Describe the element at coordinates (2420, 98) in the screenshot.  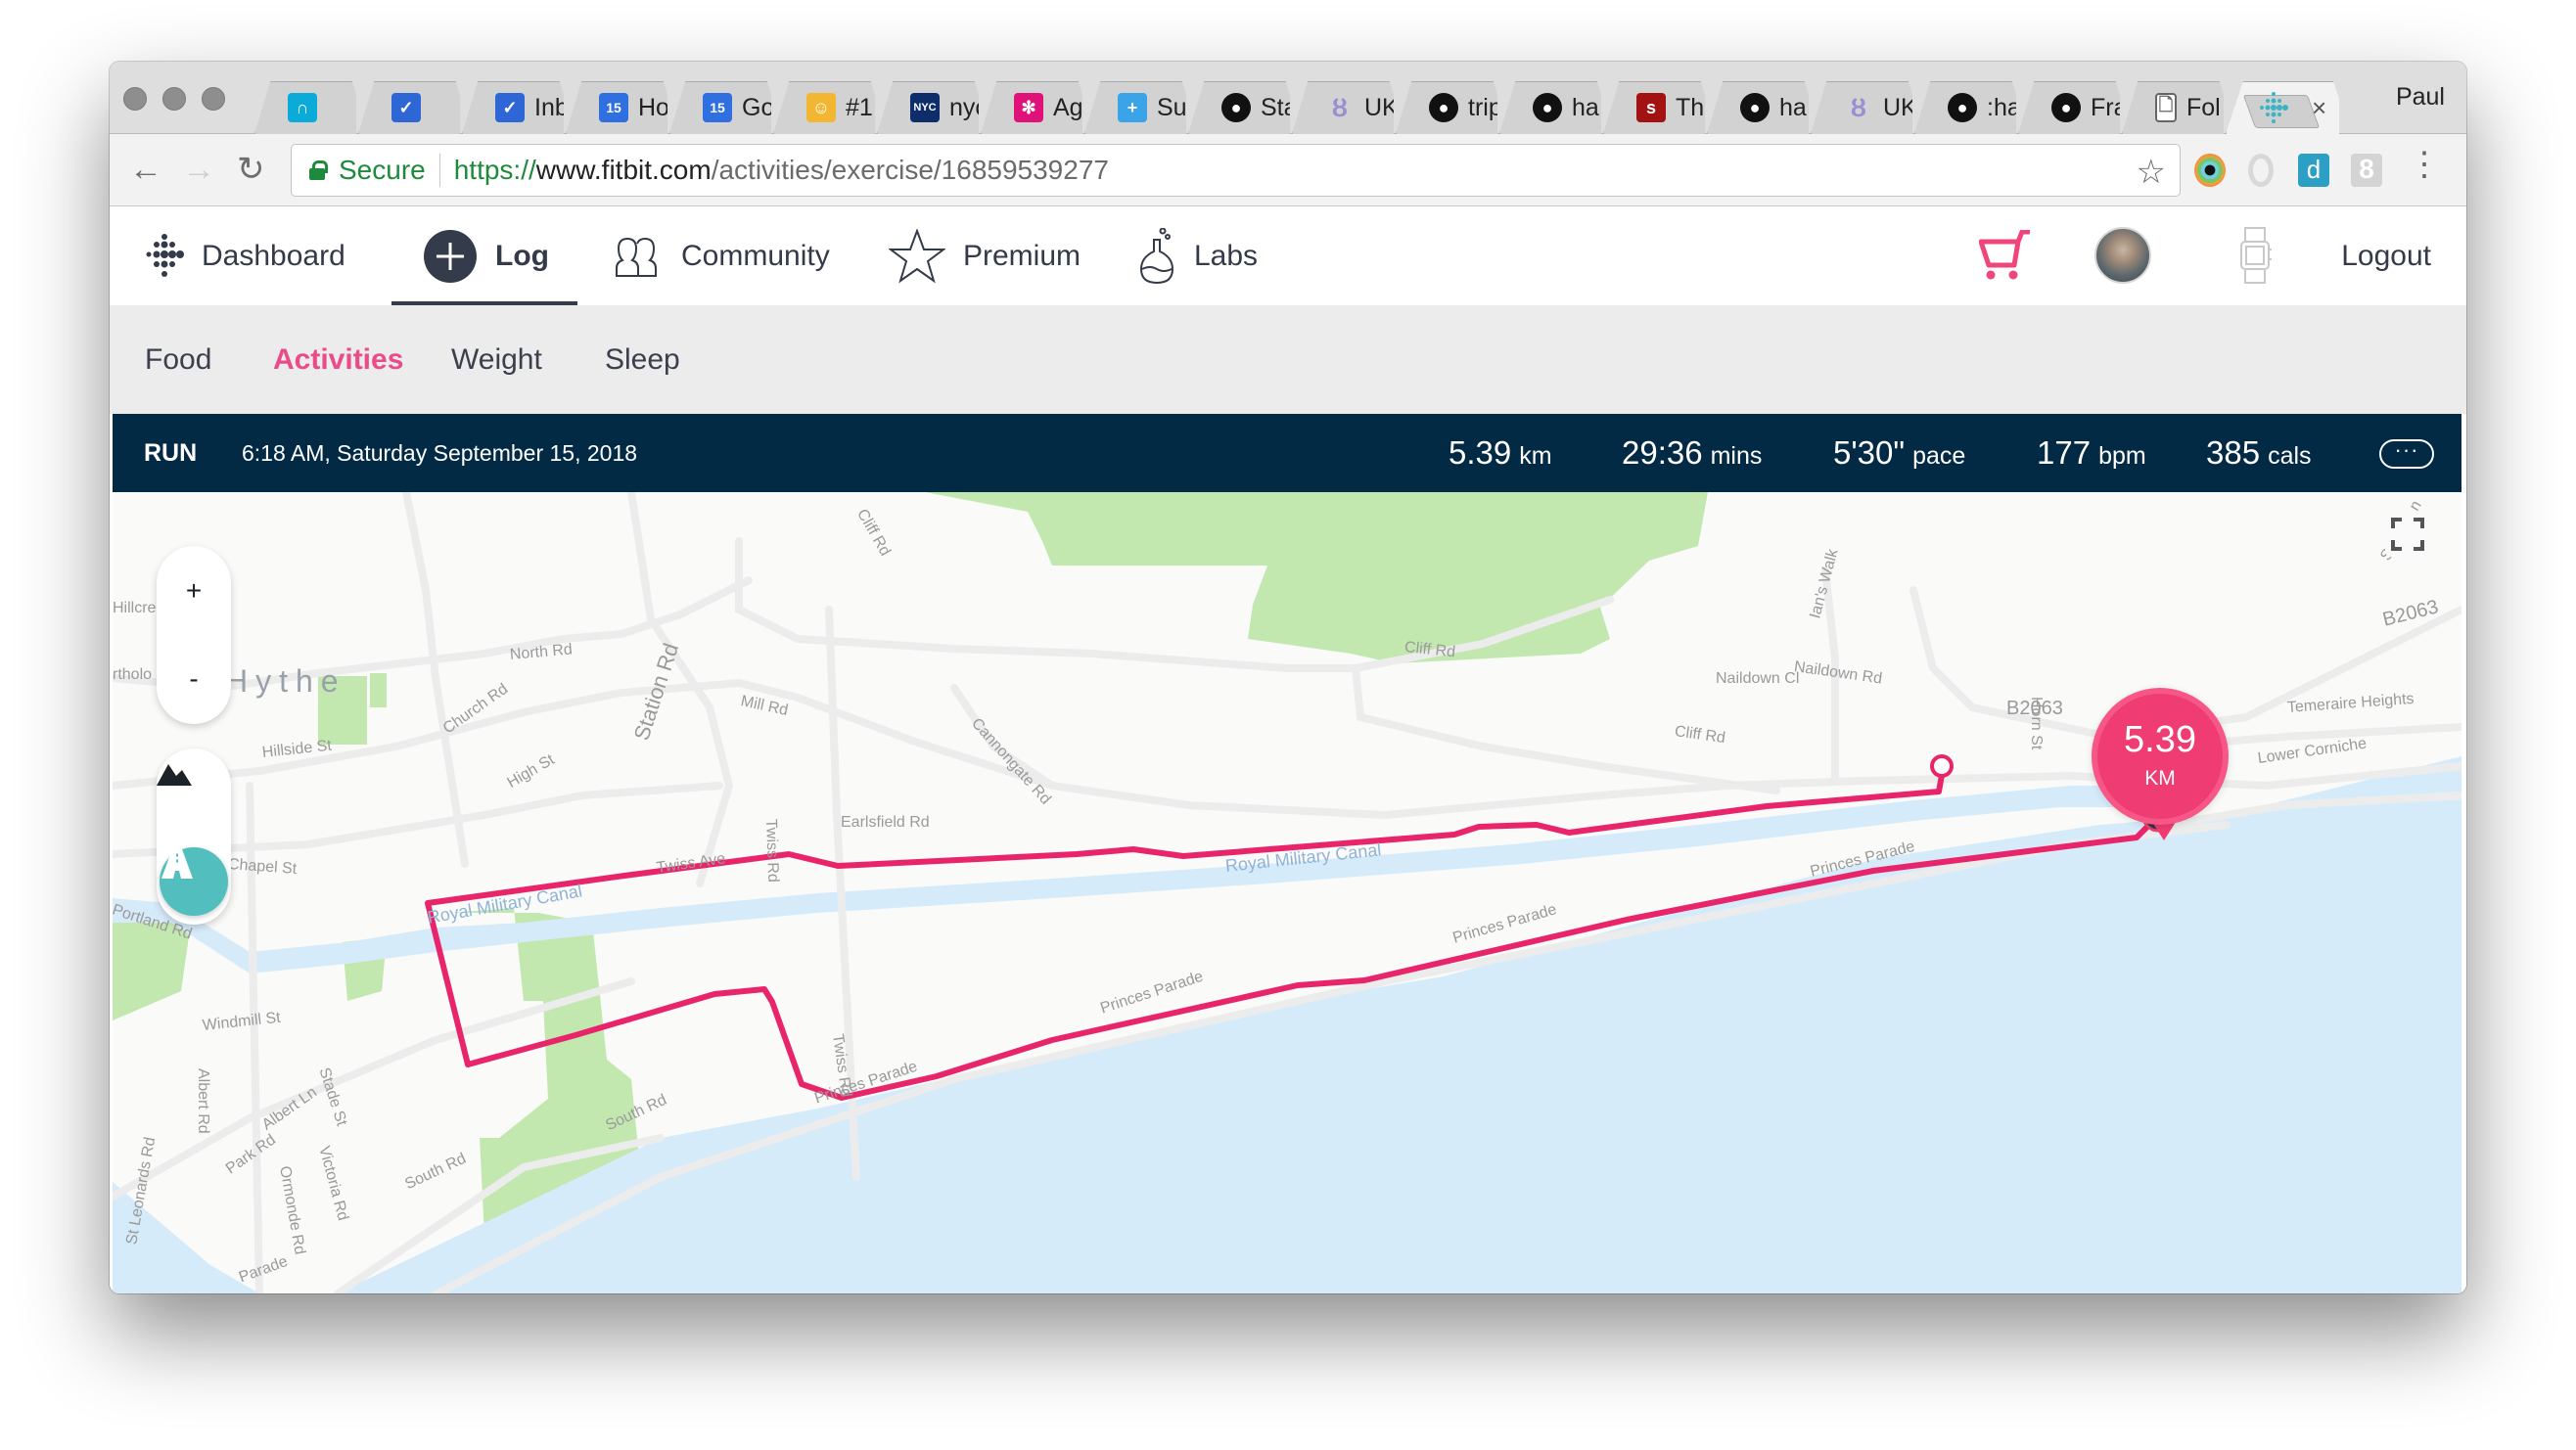
I see `profile-name: Paul` at that location.